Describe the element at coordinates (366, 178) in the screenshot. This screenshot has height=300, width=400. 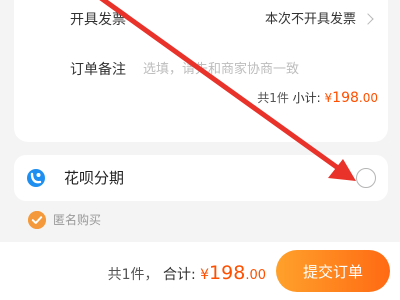
I see `huabei-radio` at that location.